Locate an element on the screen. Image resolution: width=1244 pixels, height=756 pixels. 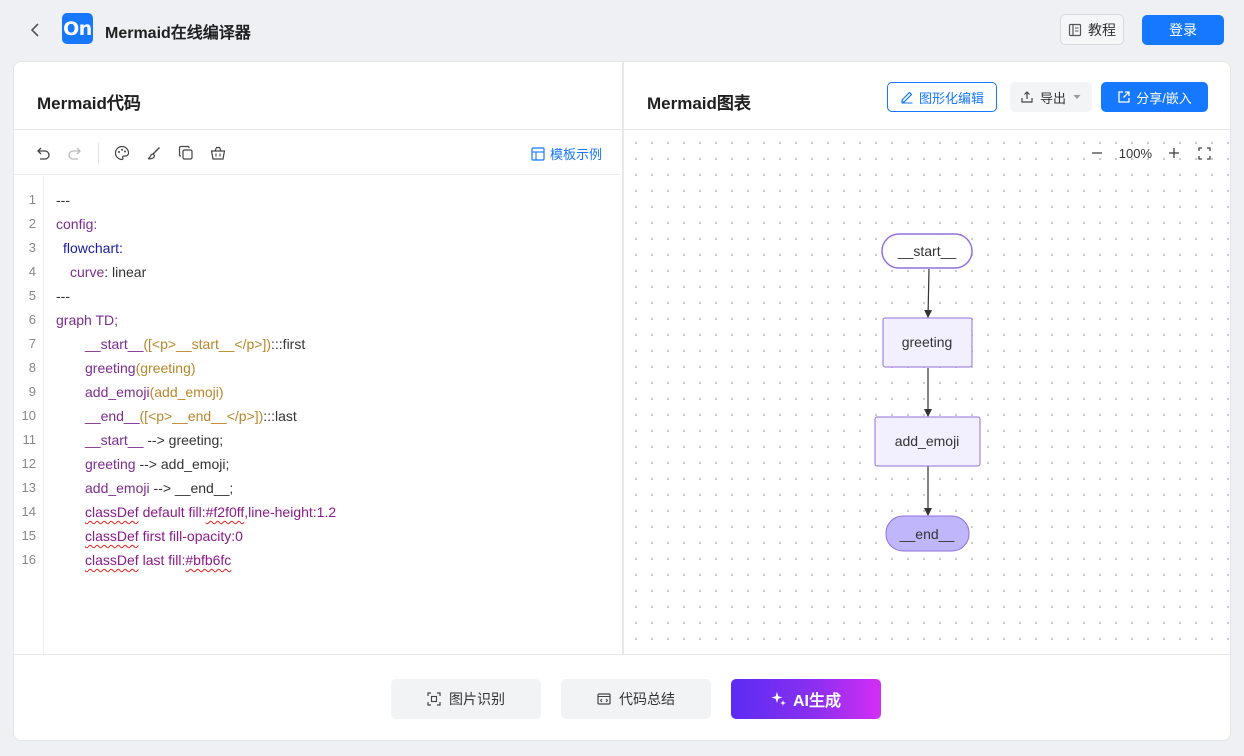
node-greeting-label: greeting is located at coordinates (927, 342).